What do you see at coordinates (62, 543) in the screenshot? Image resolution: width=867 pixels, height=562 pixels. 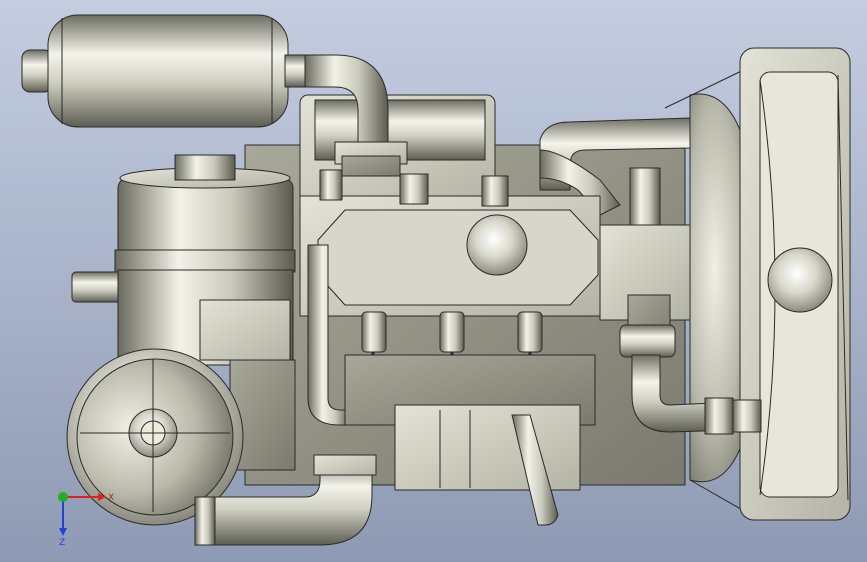 I see `triad-z-label: Z` at bounding box center [62, 543].